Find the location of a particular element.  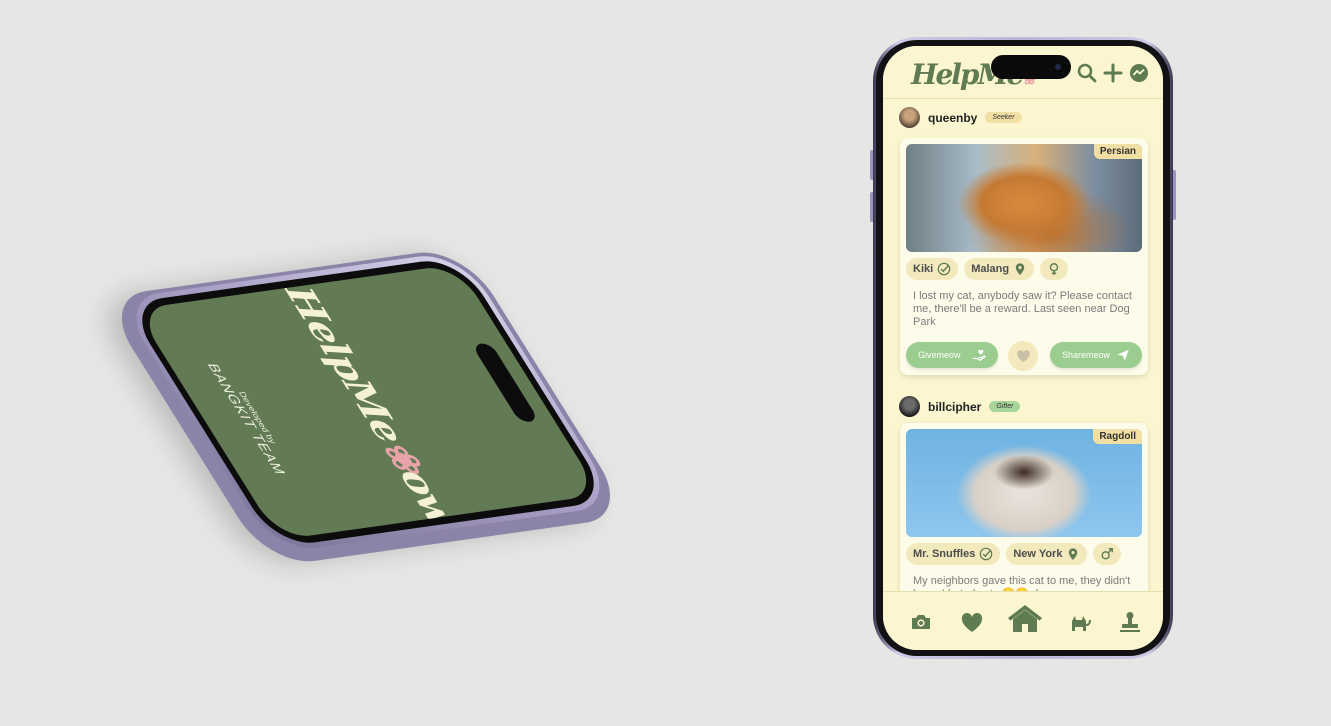

top-actions is located at coordinates (1113, 73).